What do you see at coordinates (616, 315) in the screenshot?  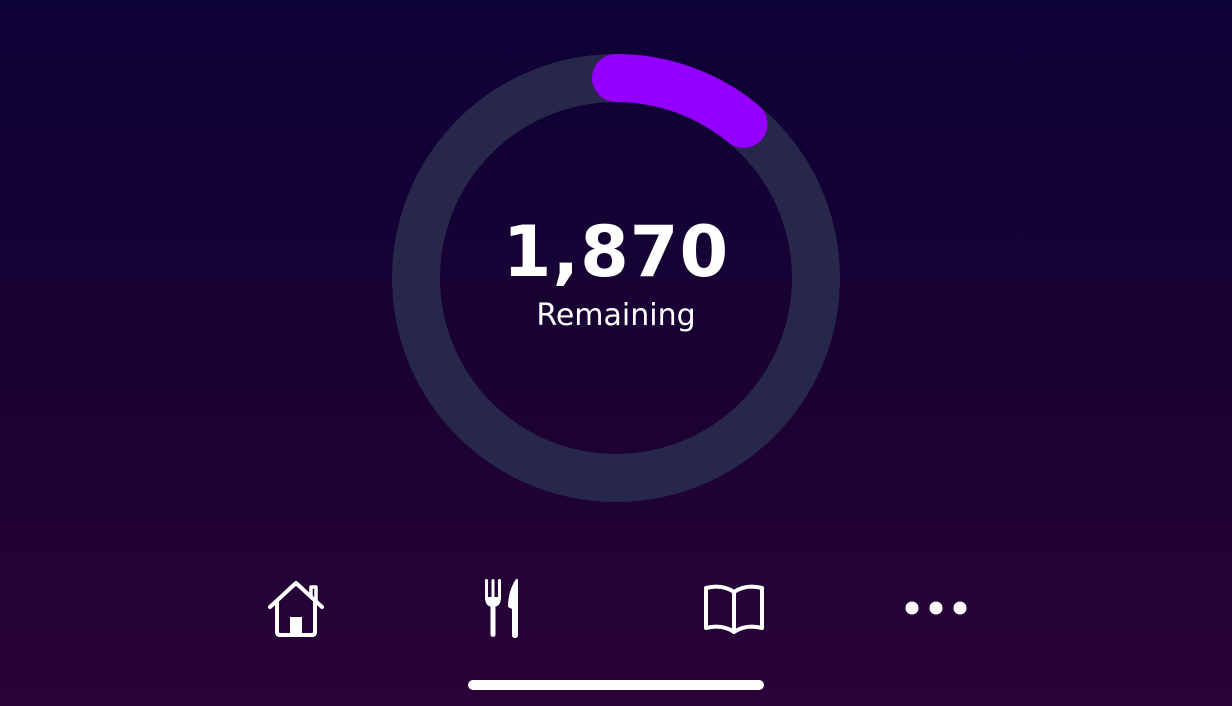 I see `remaining-label: Remaining` at bounding box center [616, 315].